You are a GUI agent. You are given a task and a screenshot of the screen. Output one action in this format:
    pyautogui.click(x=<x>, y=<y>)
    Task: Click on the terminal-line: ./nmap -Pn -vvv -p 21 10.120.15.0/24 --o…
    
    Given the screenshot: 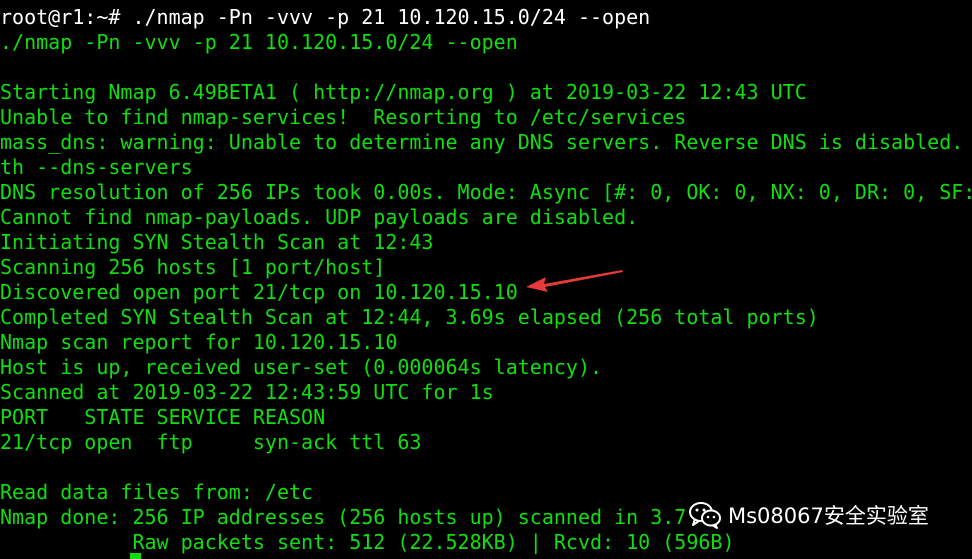 What is the action you would take?
    pyautogui.click(x=259, y=42)
    